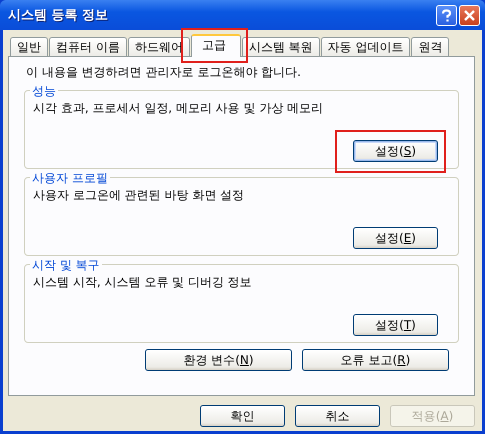  What do you see at coordinates (337, 416) in the screenshot?
I see `dialog-button: 취소` at bounding box center [337, 416].